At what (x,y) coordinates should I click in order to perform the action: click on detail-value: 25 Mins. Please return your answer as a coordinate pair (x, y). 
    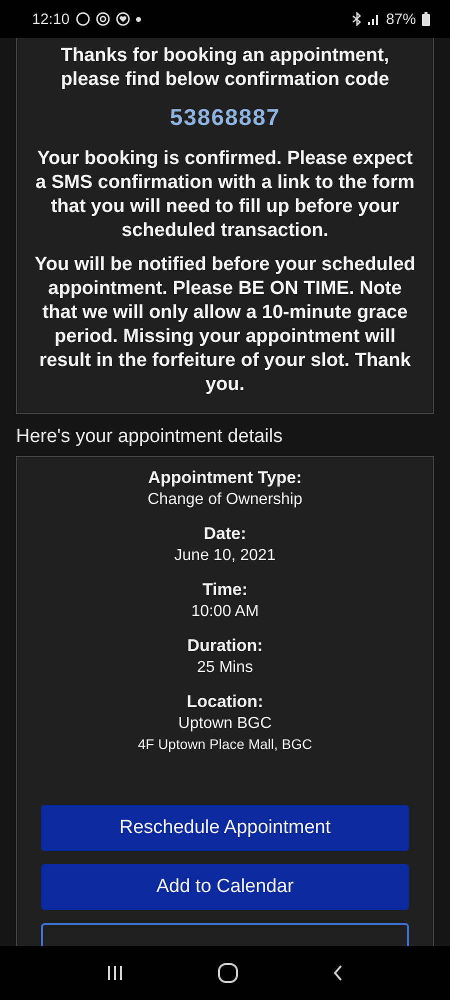
    Looking at the image, I should click on (224, 668).